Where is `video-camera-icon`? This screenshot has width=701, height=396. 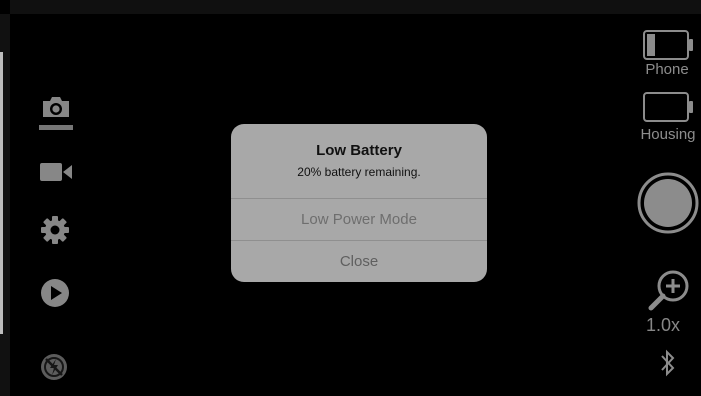 video-camera-icon is located at coordinates (56, 172).